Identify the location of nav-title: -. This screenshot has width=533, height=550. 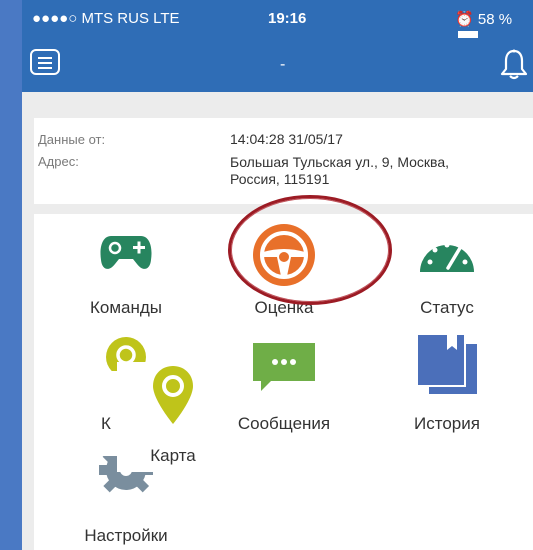
(283, 64).